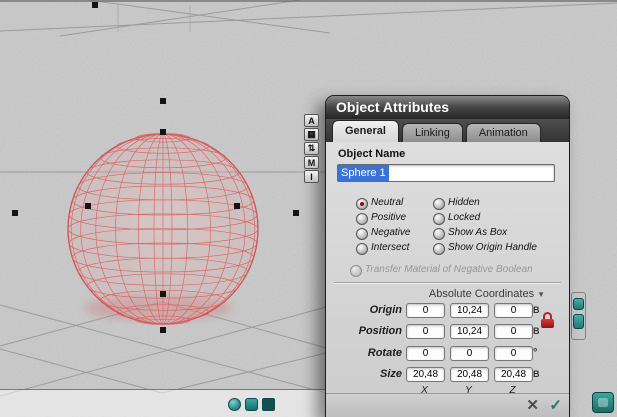  I want to click on cancel-icon: ✕, so click(532, 405).